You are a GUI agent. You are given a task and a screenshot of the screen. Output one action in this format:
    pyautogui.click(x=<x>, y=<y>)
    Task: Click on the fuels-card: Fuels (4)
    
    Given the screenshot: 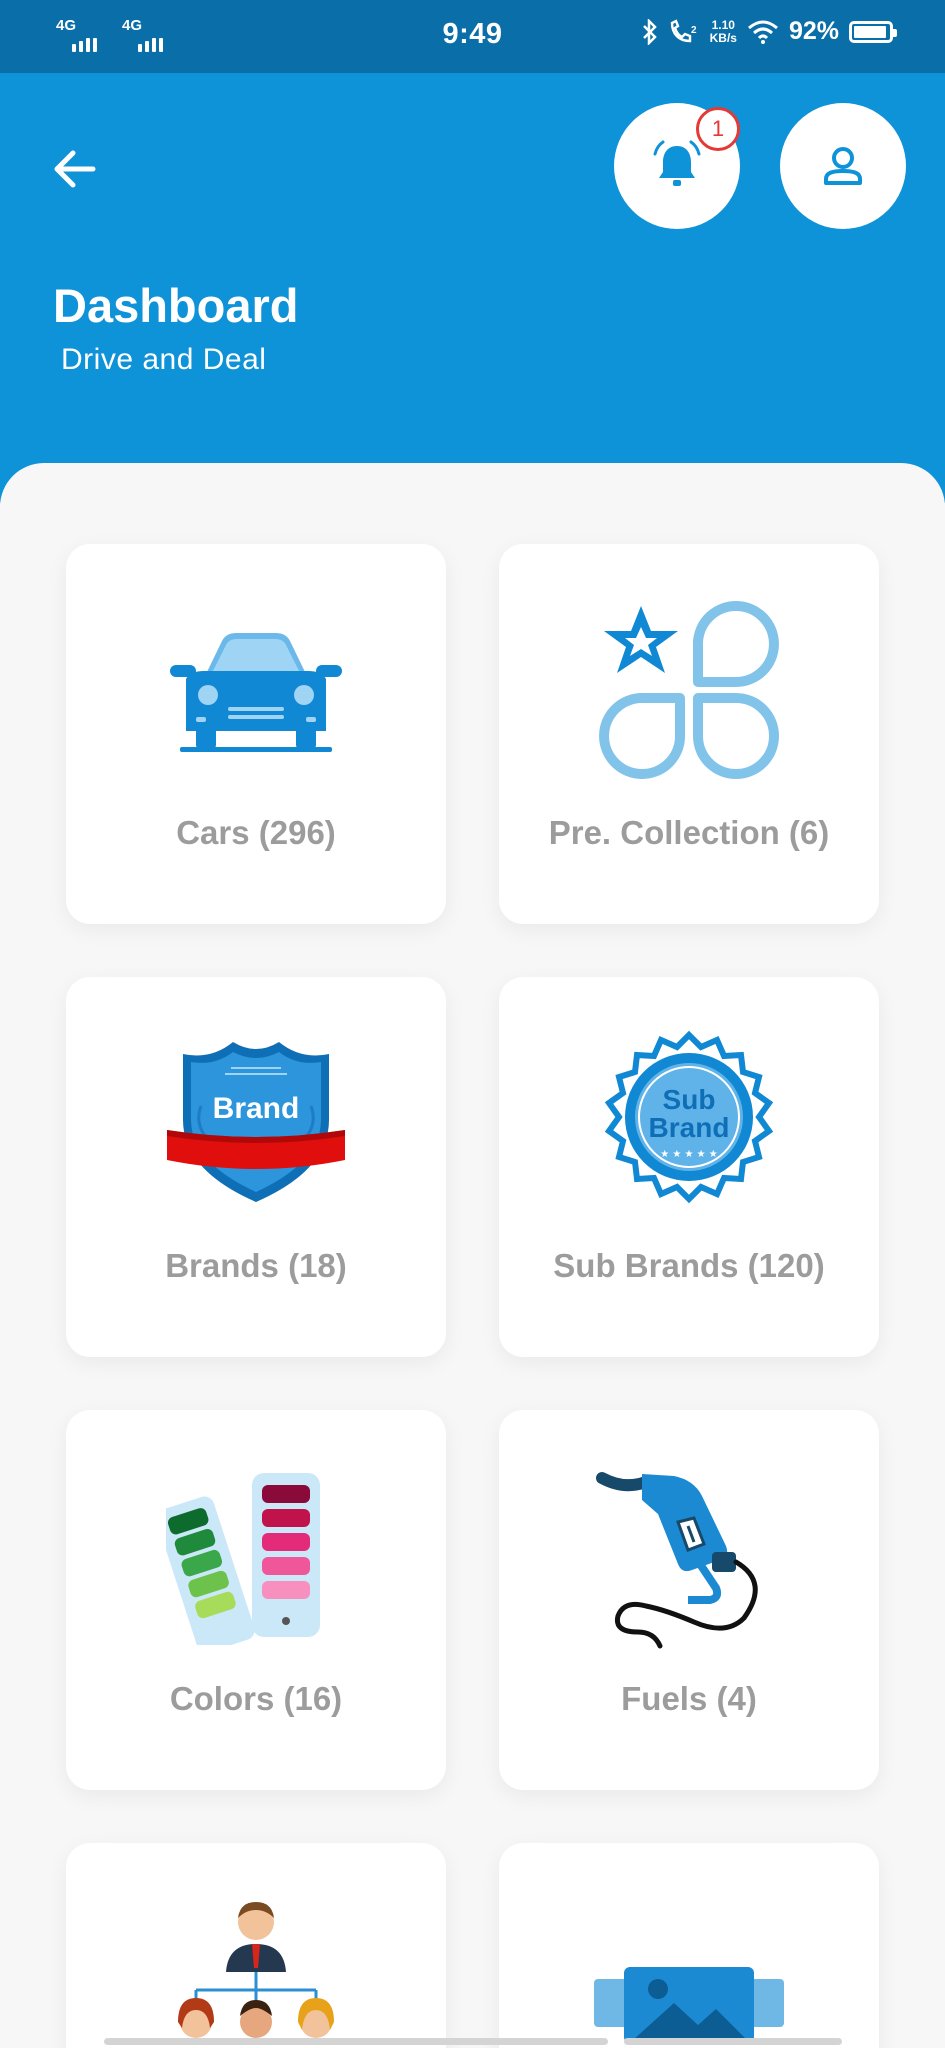 What is the action you would take?
    pyautogui.click(x=689, y=1600)
    